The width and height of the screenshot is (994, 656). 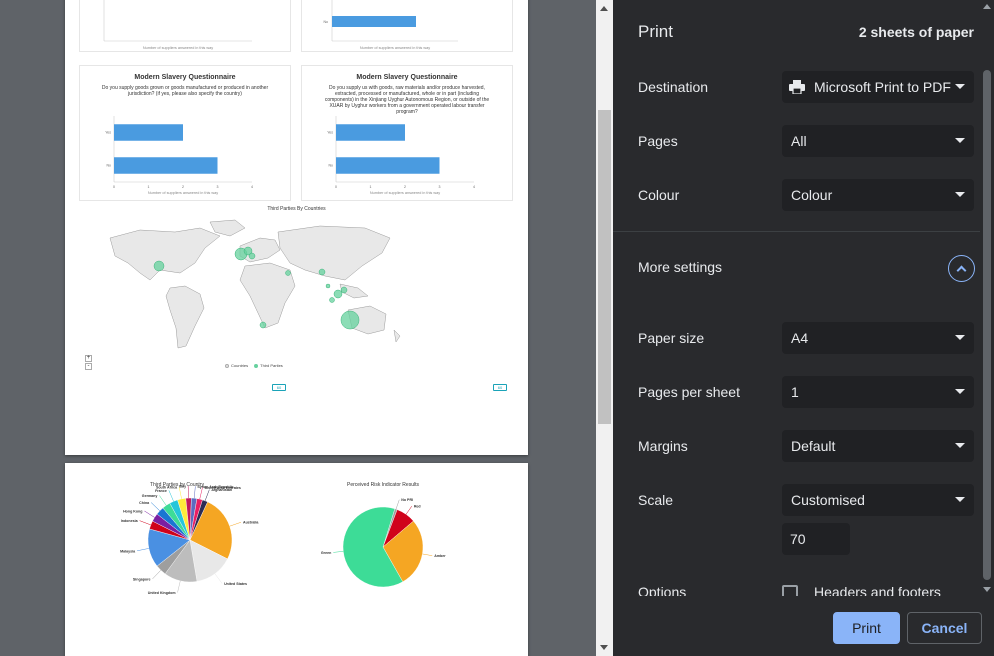 I want to click on map-control-chip: 60, so click(x=279, y=387).